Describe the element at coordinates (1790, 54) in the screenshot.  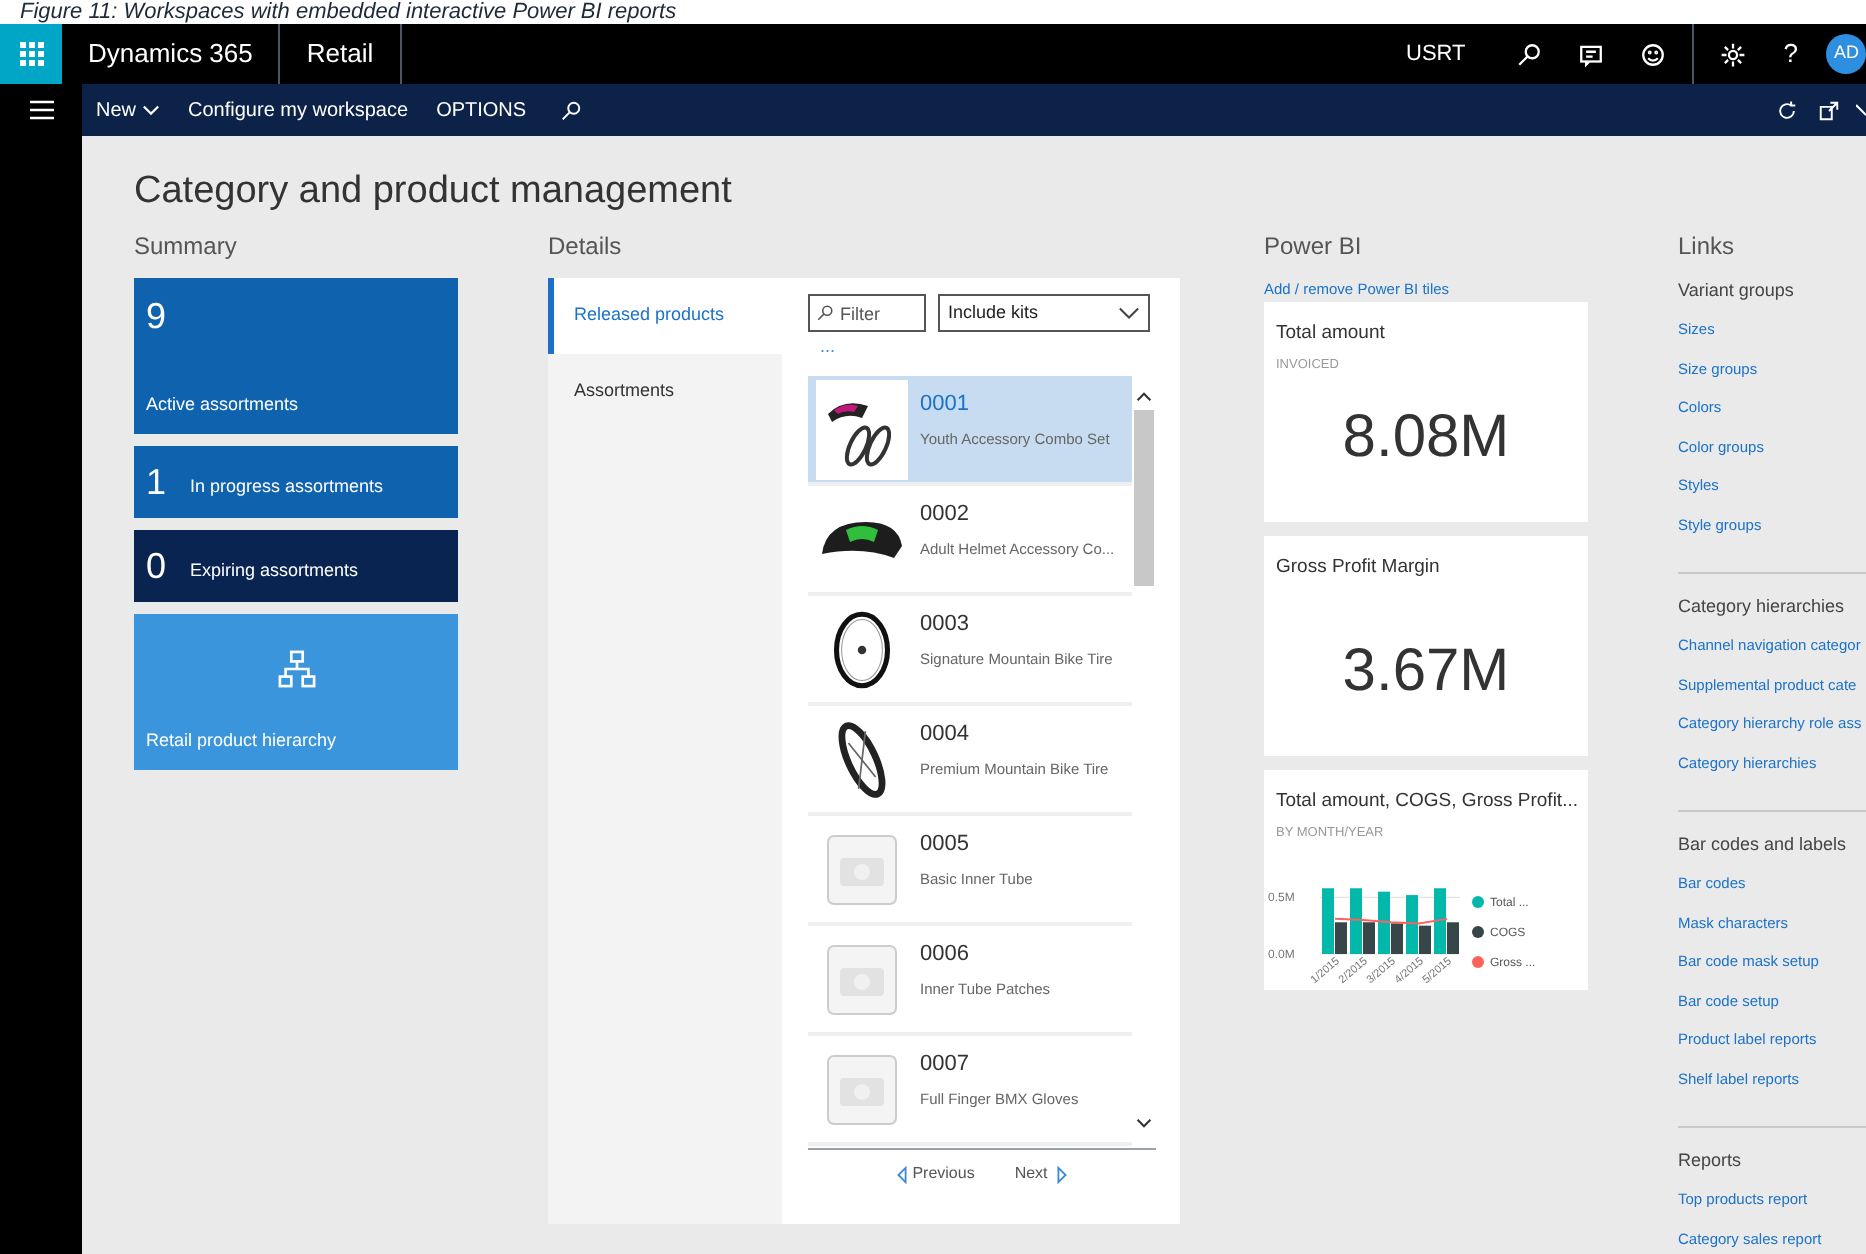
I see `help-button: ?` at that location.